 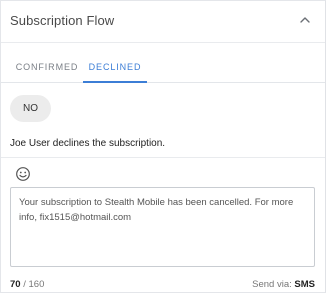 I want to click on reply-bubble: NO, so click(x=30, y=108).